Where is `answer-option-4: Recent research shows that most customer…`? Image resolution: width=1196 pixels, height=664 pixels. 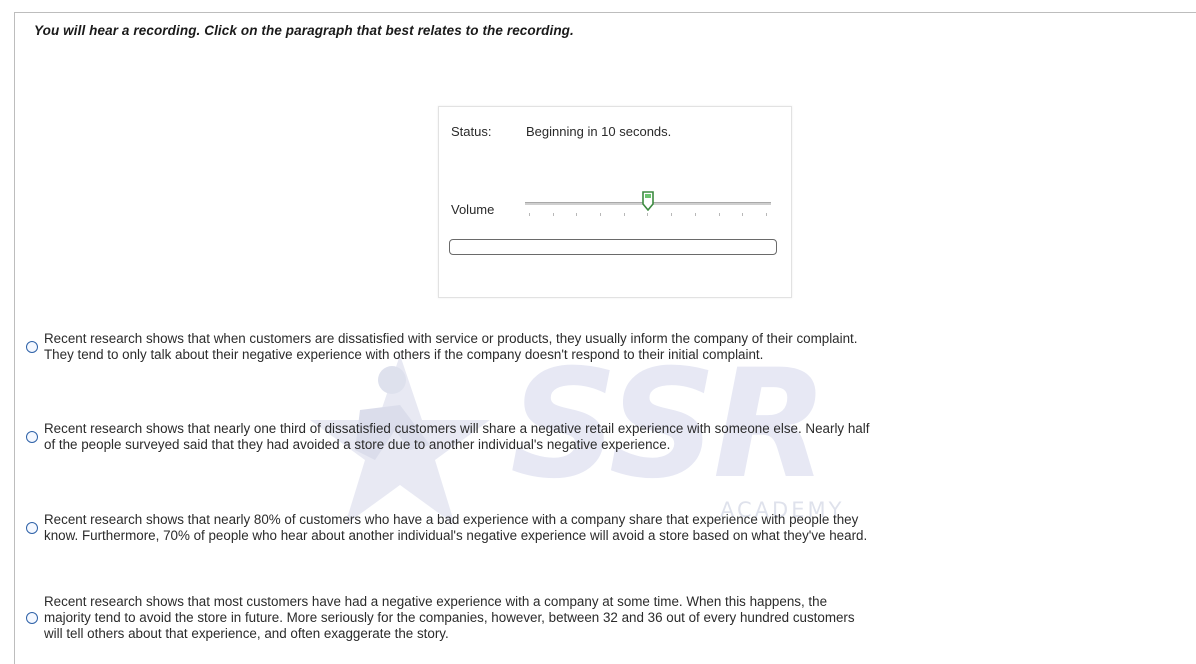 answer-option-4: Recent research shows that most customer… is located at coordinates (440, 618).